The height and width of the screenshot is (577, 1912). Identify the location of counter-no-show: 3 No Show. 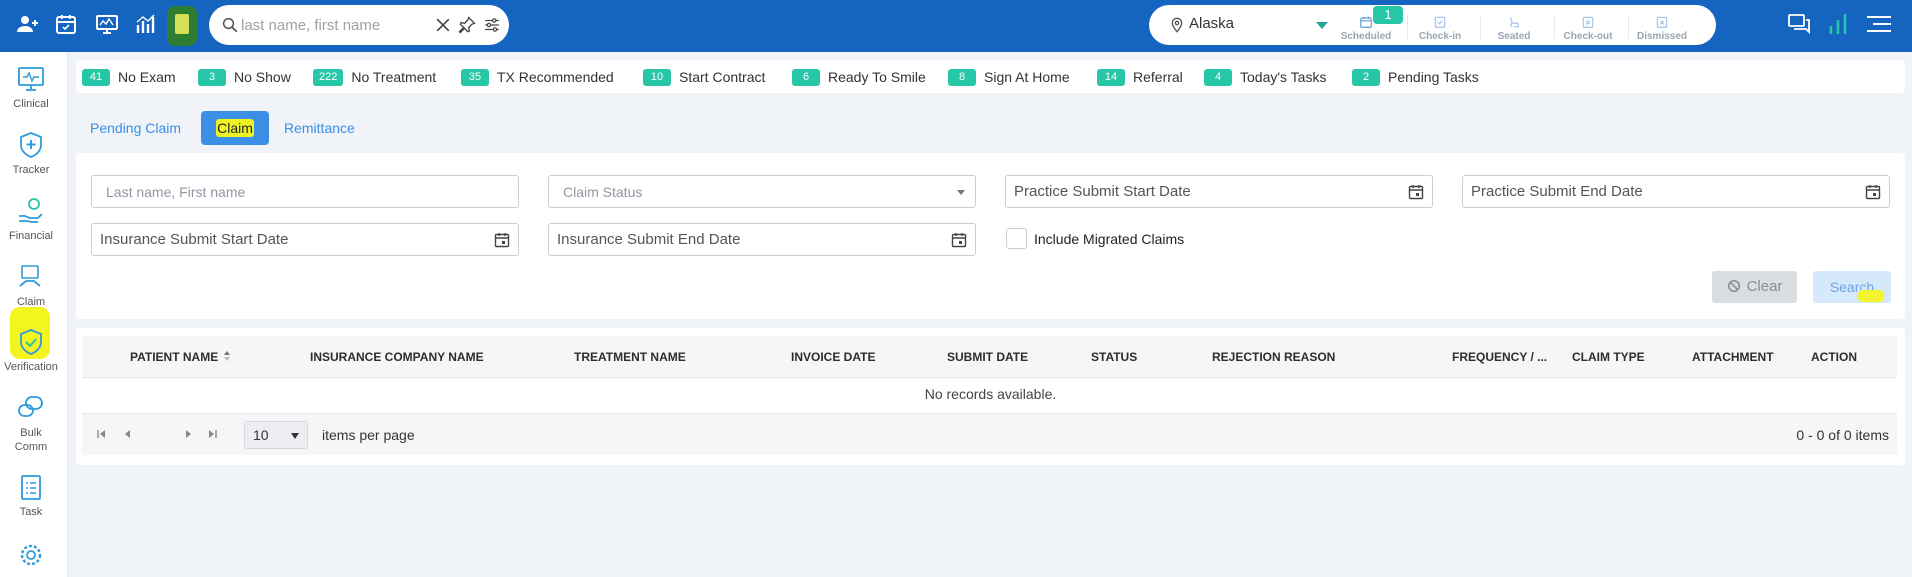
(244, 77).